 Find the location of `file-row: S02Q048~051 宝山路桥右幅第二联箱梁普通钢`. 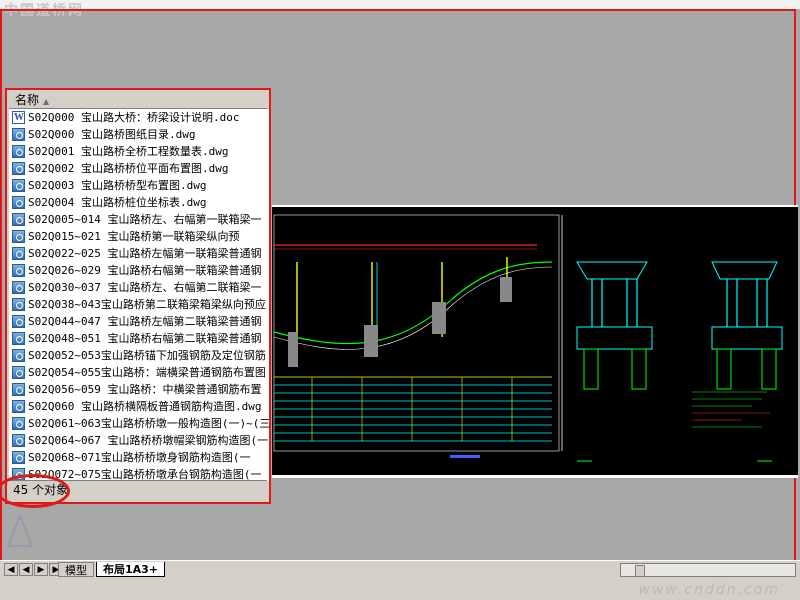

file-row: S02Q048~051 宝山路桥右幅第二联箱梁普通钢 is located at coordinates (139, 338).